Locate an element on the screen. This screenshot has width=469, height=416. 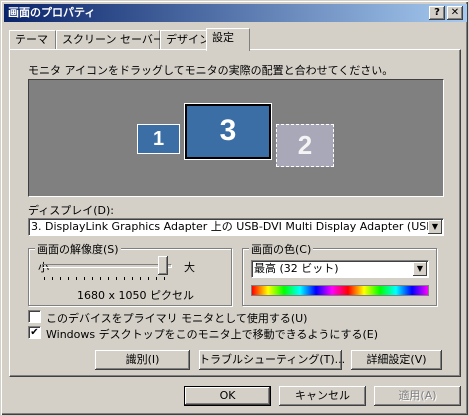
checkmark-icon: ✔ is located at coordinates (34, 332).